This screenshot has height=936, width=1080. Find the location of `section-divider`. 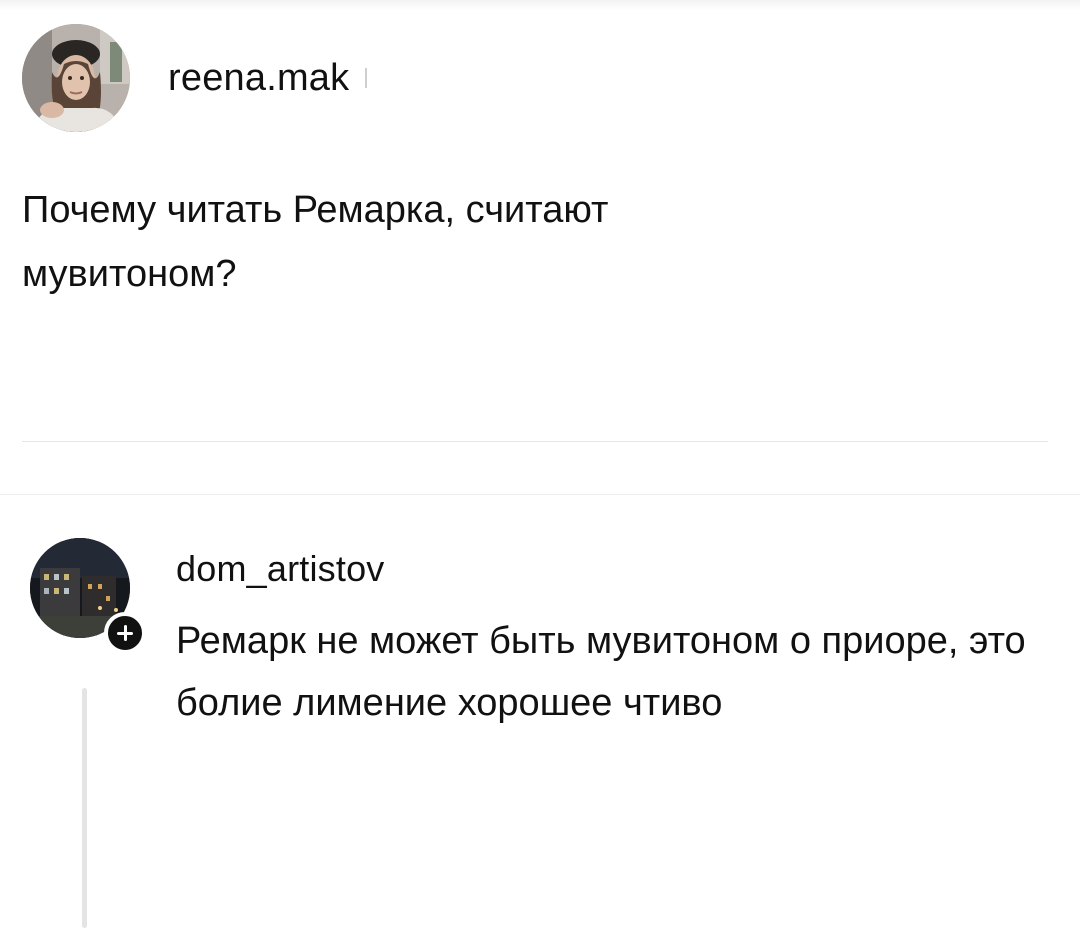

section-divider is located at coordinates (540, 494).